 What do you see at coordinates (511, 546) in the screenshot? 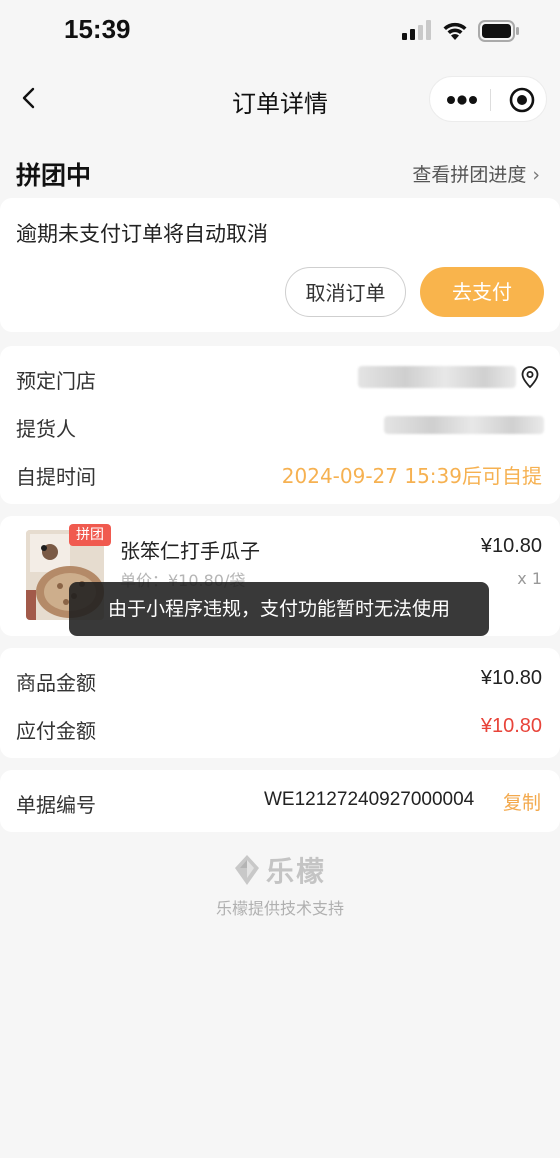
I see `product-price: ¥10.80` at bounding box center [511, 546].